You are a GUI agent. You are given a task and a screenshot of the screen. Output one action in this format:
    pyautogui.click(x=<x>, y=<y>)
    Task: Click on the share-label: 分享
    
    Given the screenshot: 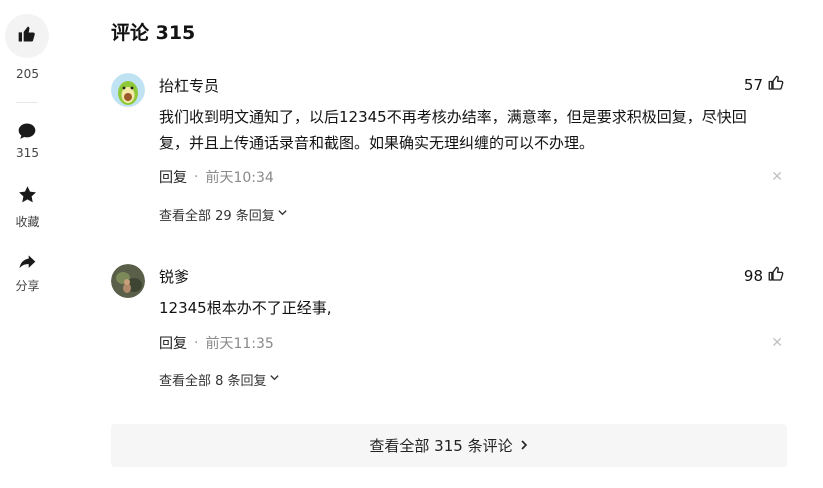 What is the action you would take?
    pyautogui.click(x=27, y=286)
    